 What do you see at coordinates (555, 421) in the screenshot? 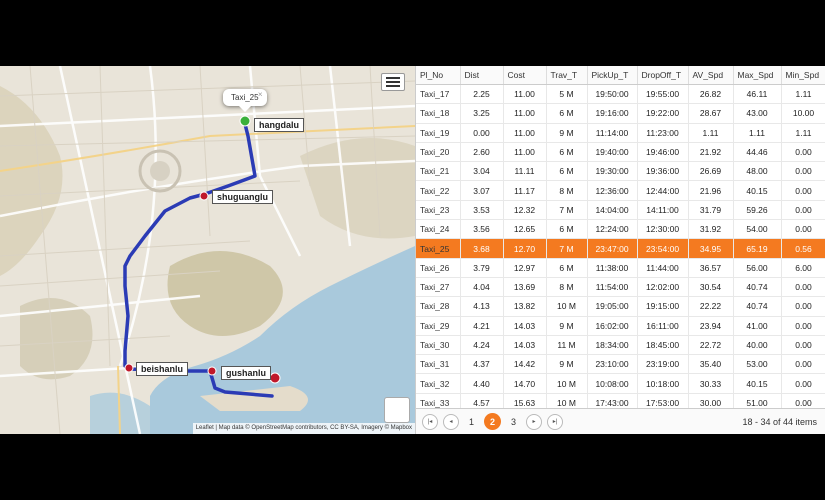
I see `last-page-button: ▸|` at bounding box center [555, 421].